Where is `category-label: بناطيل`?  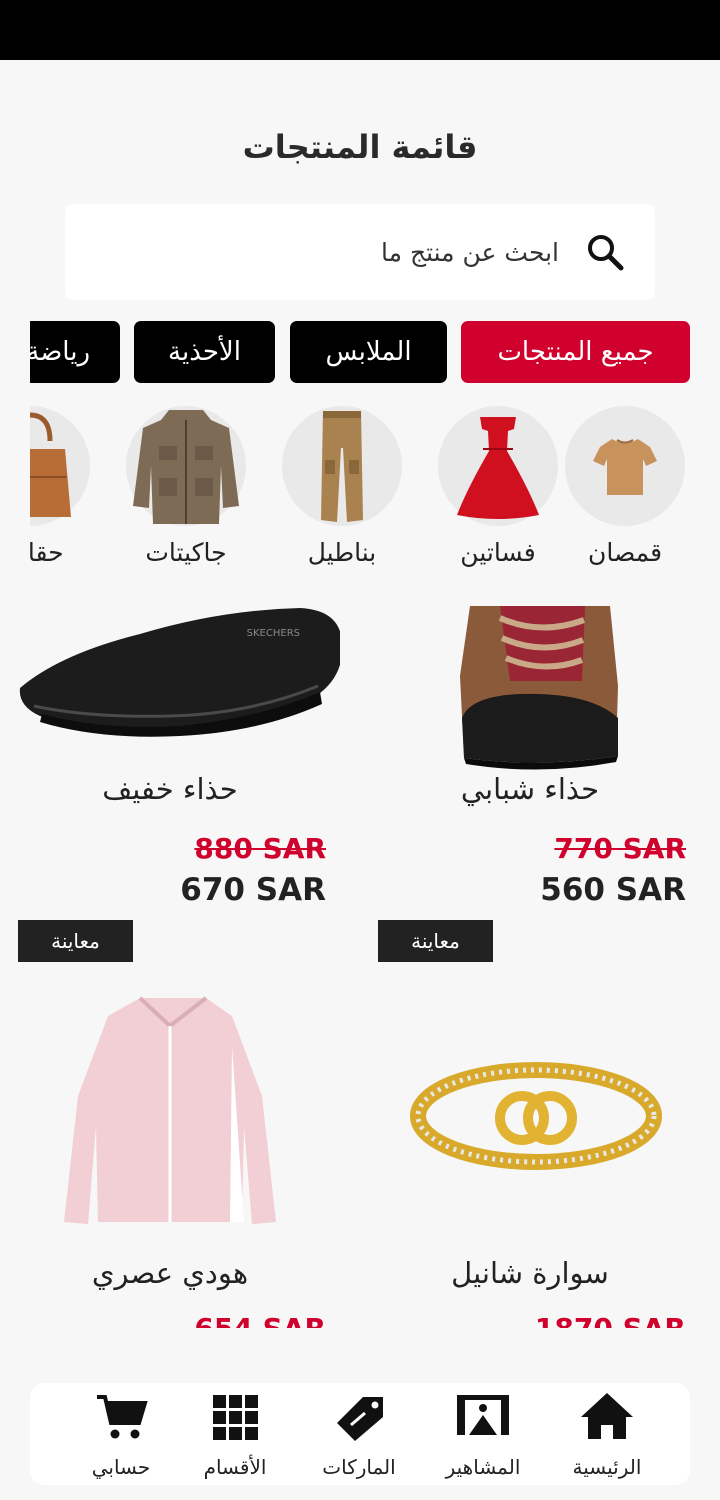
category-label: بناطيل is located at coordinates (342, 552).